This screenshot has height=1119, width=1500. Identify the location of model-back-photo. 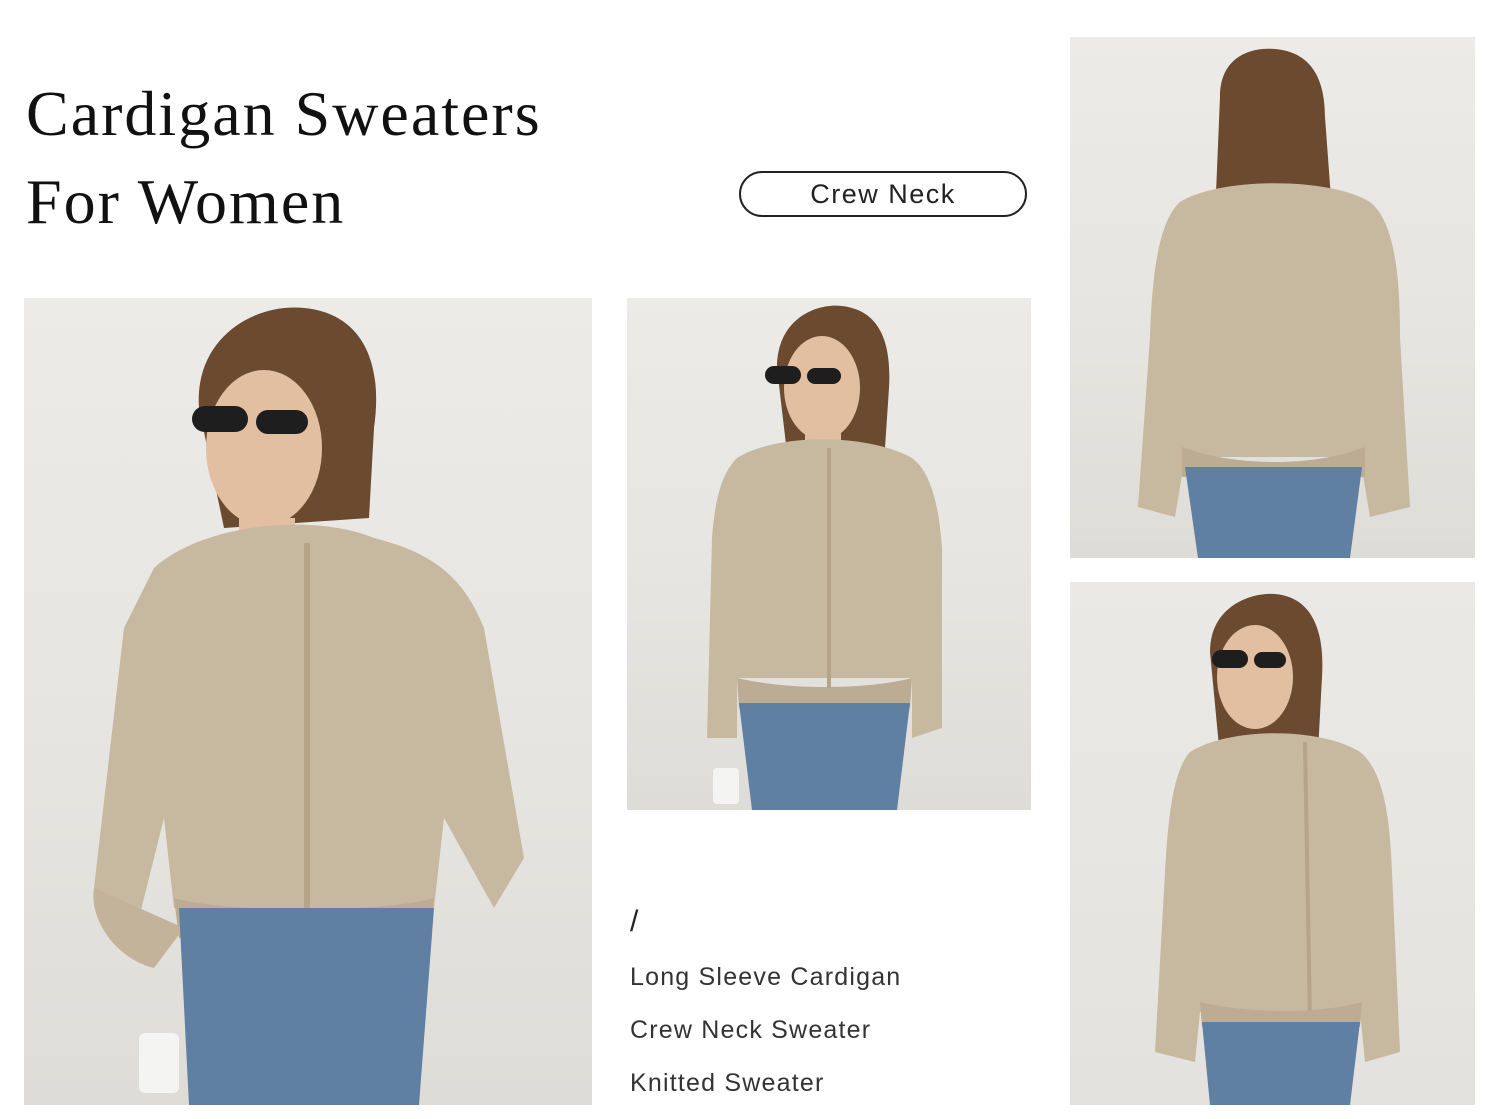
(1272, 297).